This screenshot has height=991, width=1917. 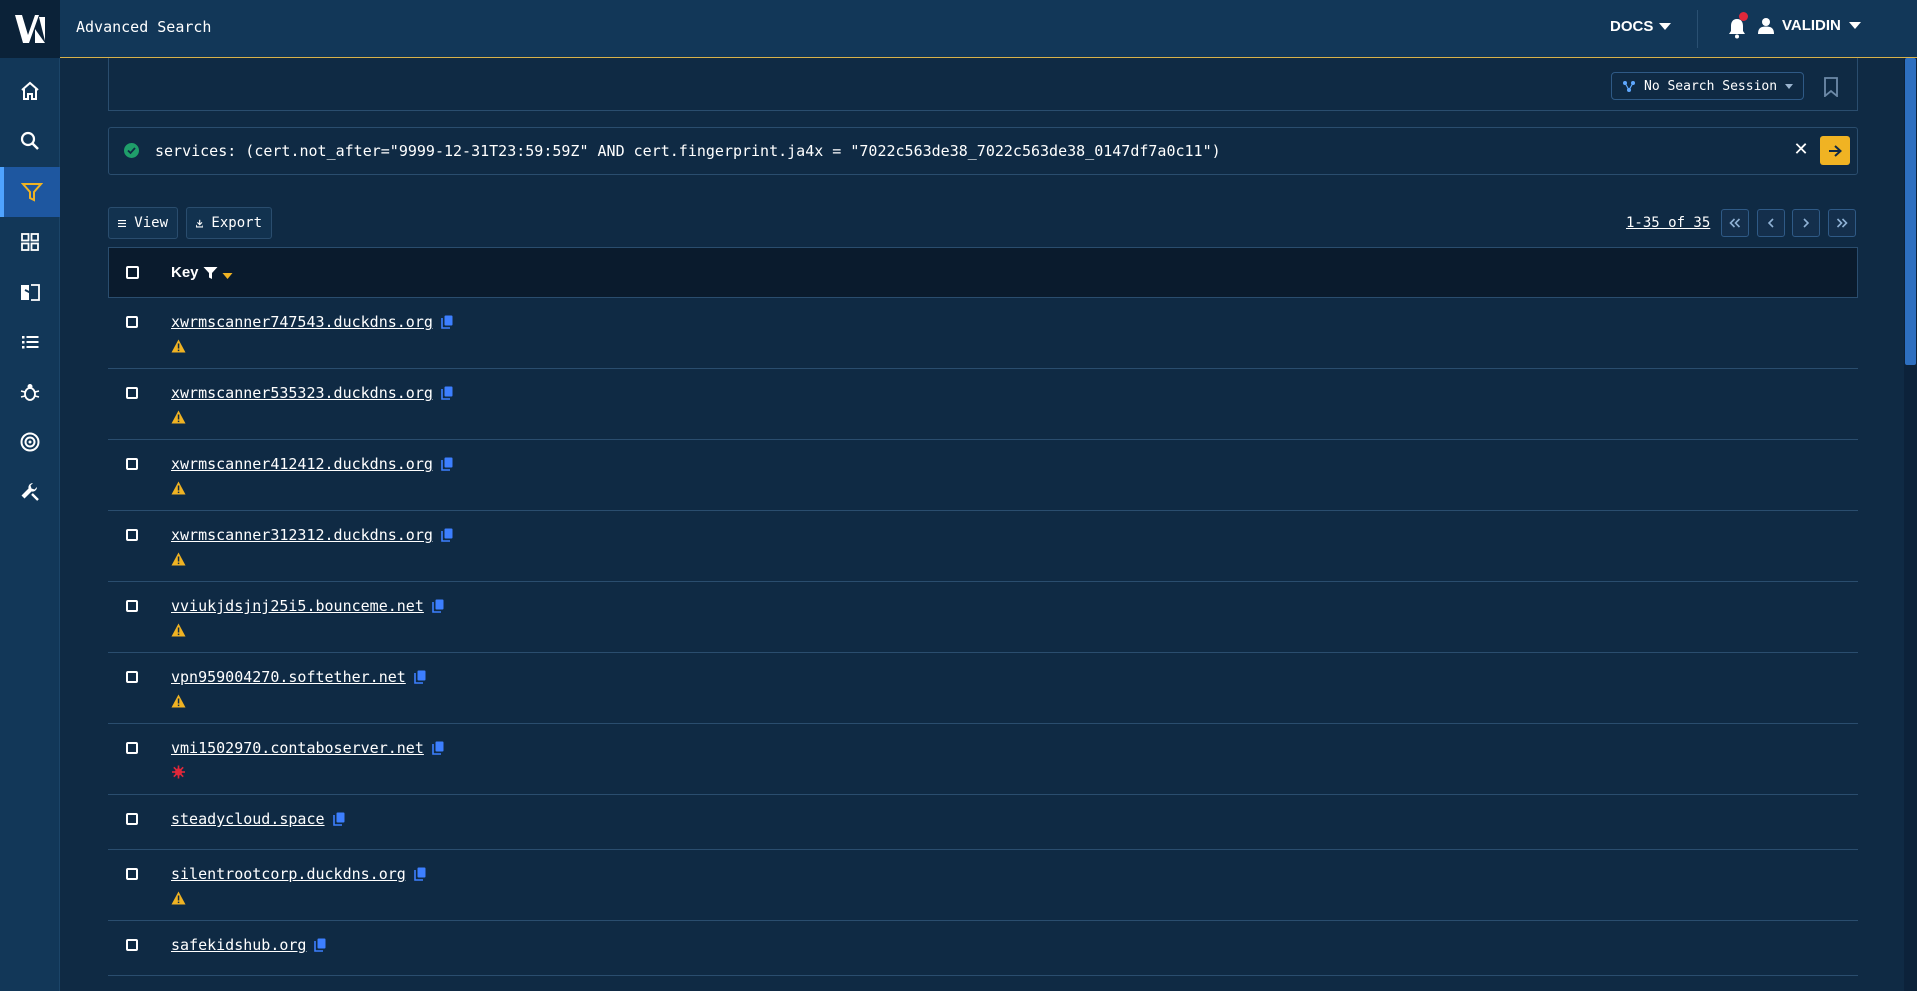 What do you see at coordinates (1809, 25) in the screenshot?
I see `user-menu: VALIDIN` at bounding box center [1809, 25].